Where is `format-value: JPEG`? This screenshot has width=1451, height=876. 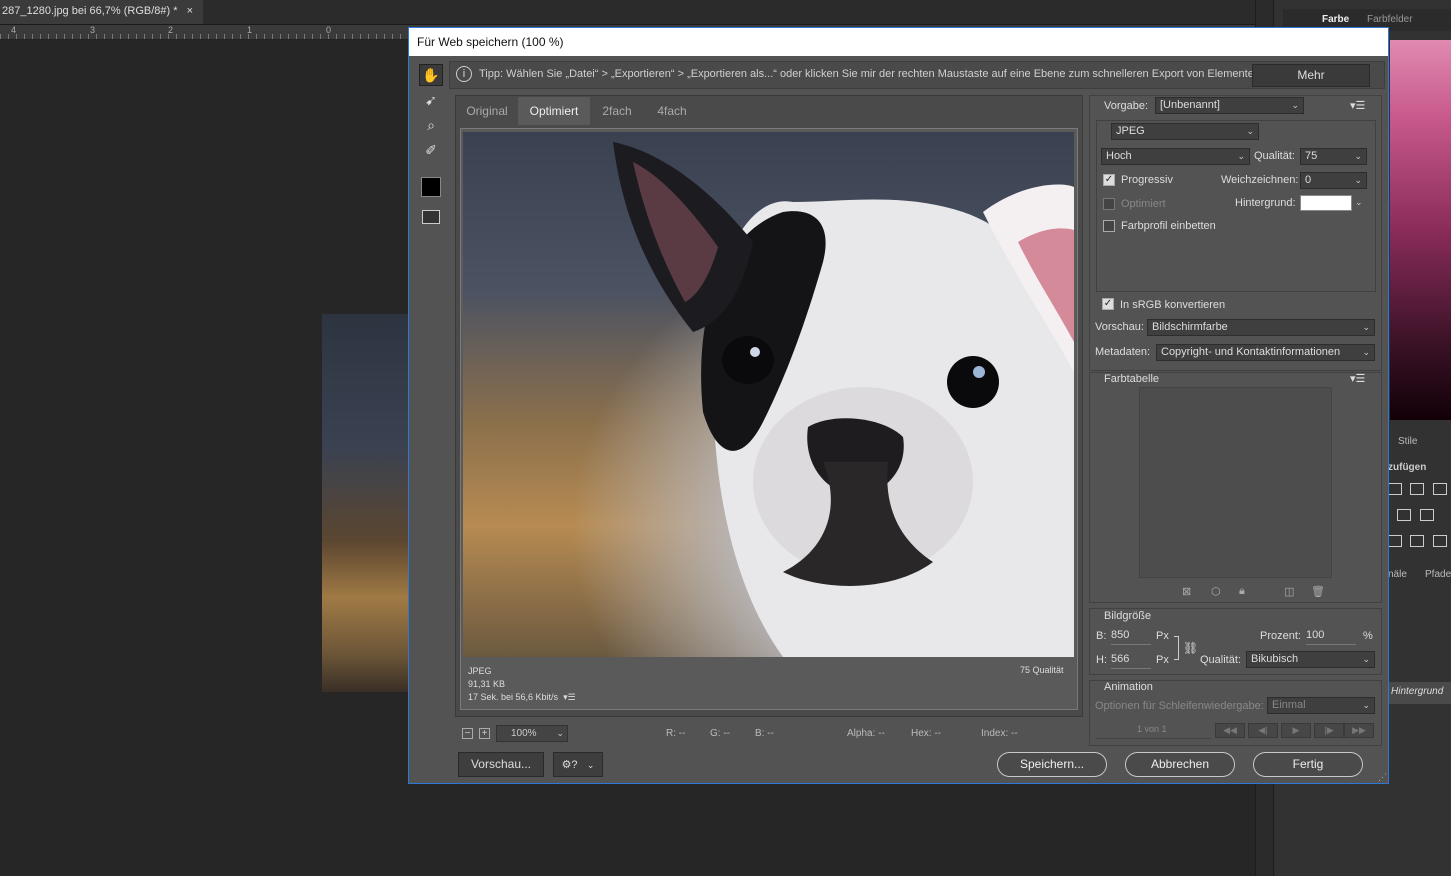
format-value: JPEG is located at coordinates (1130, 131).